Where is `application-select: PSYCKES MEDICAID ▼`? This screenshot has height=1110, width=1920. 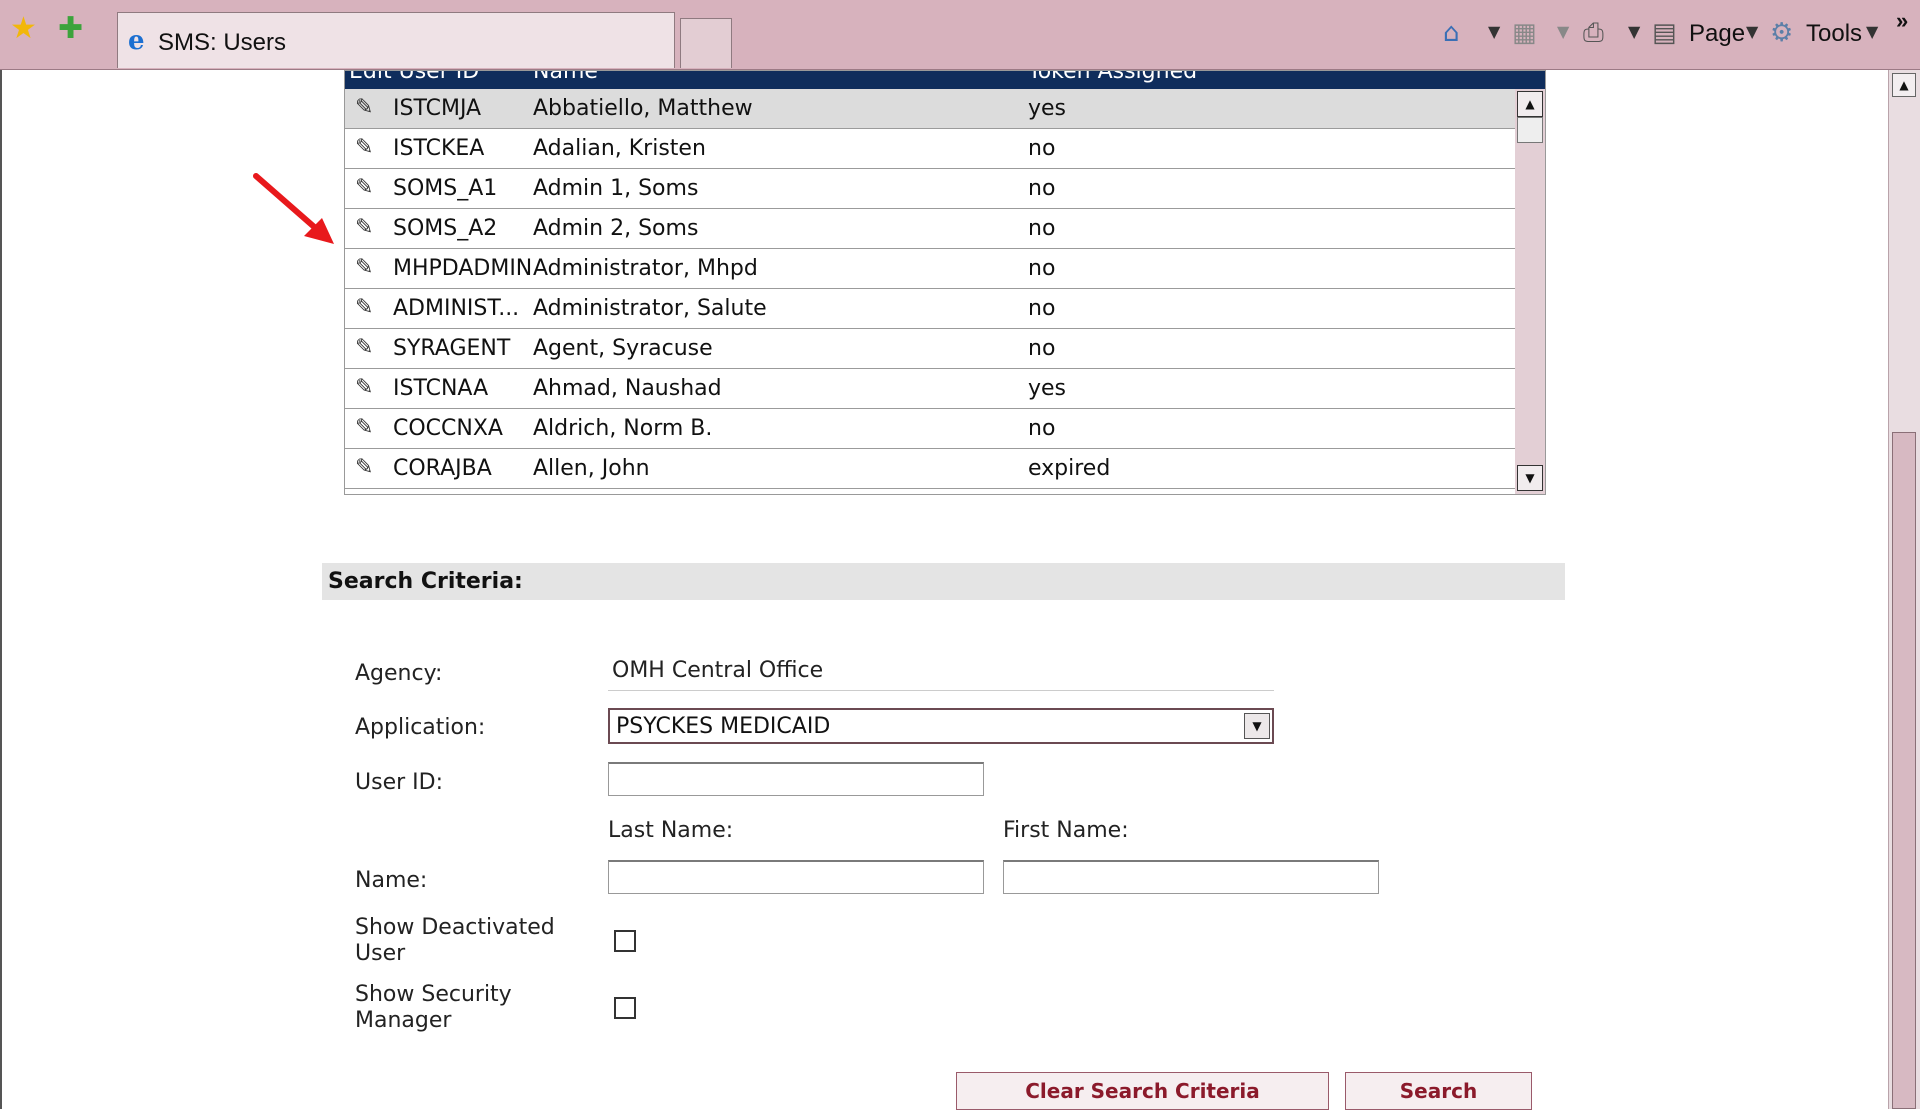
application-select: PSYCKES MEDICAID ▼ is located at coordinates (941, 726).